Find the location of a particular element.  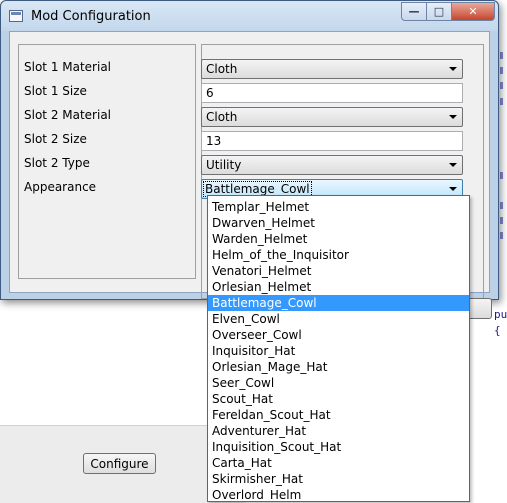

dropdown-option: Seer_Cowl is located at coordinates (338, 383).